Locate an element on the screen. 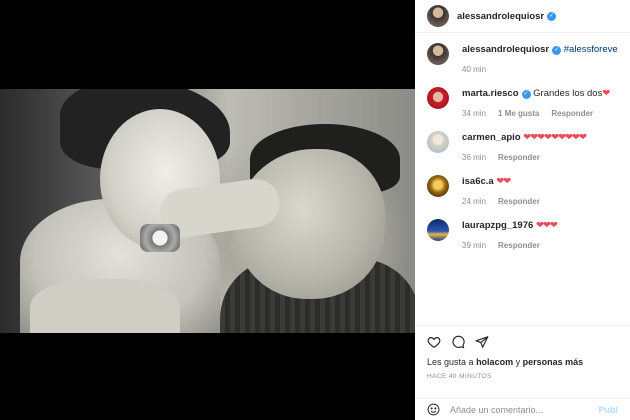  likes-user: holacom is located at coordinates (494, 362).